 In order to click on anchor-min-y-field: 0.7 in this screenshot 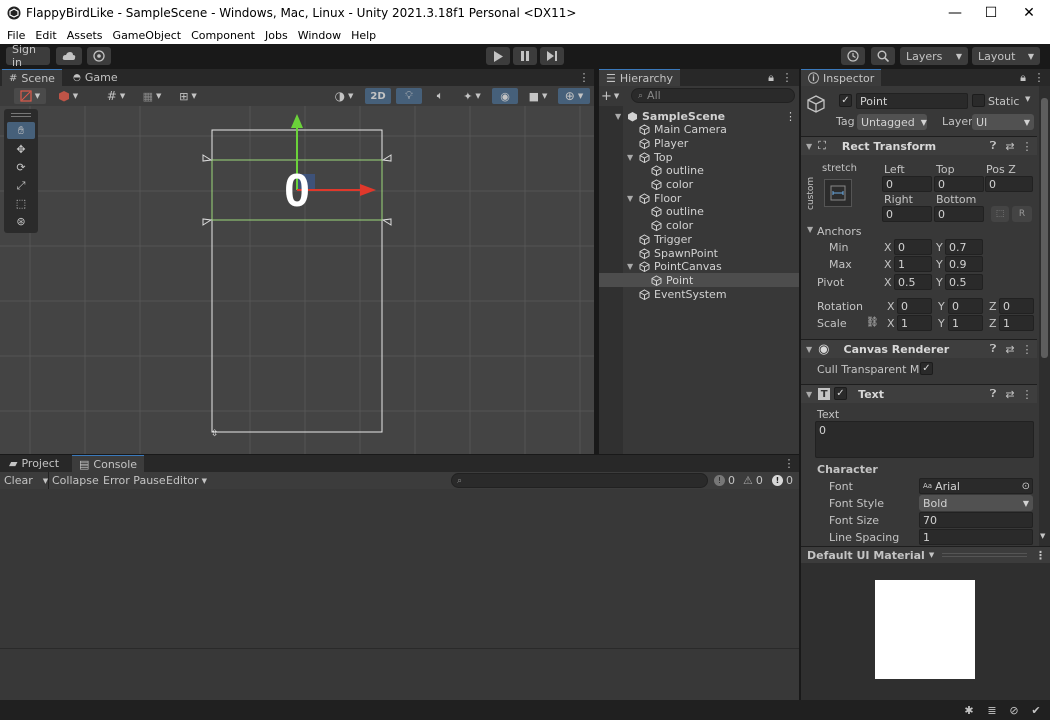, I will do `click(964, 247)`.